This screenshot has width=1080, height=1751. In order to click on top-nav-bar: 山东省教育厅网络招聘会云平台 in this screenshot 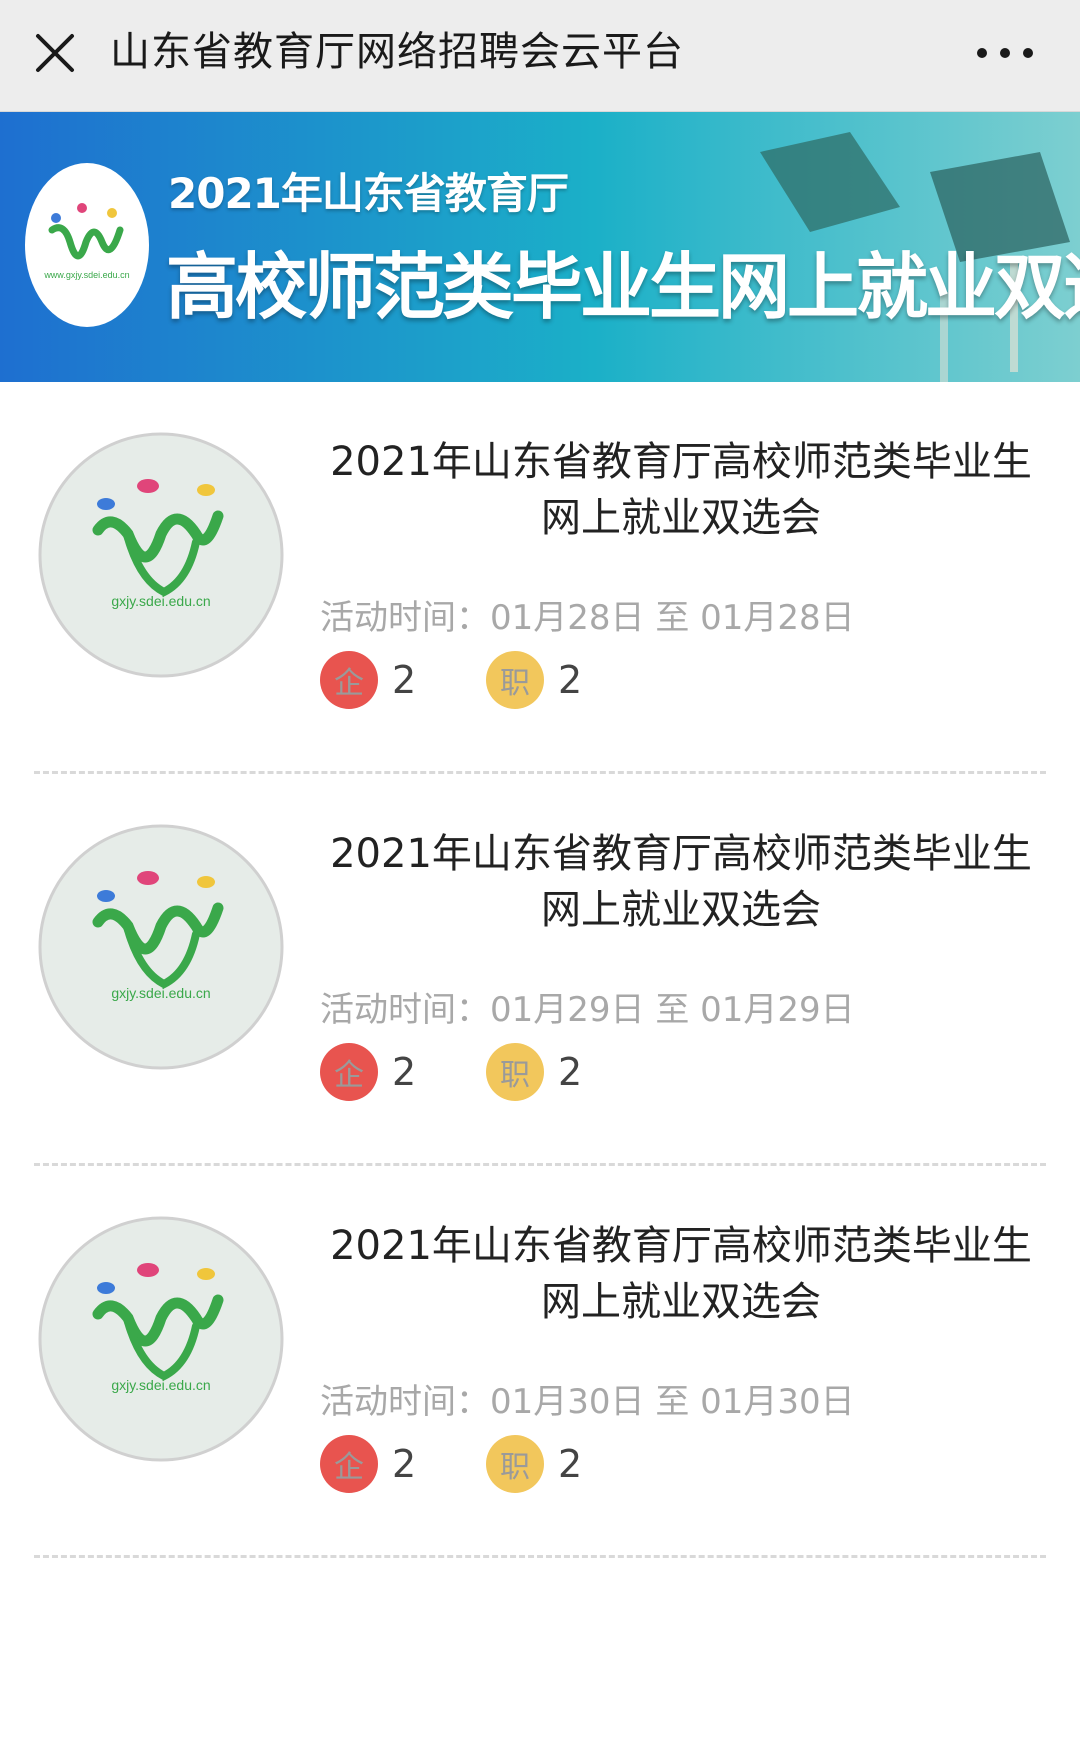, I will do `click(540, 56)`.